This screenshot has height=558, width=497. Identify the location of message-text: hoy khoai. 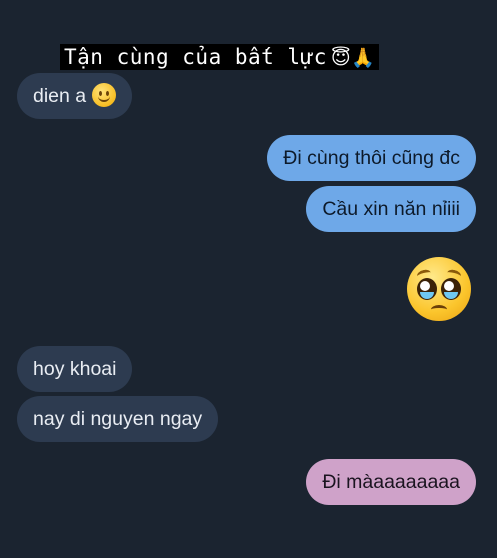
(75, 369).